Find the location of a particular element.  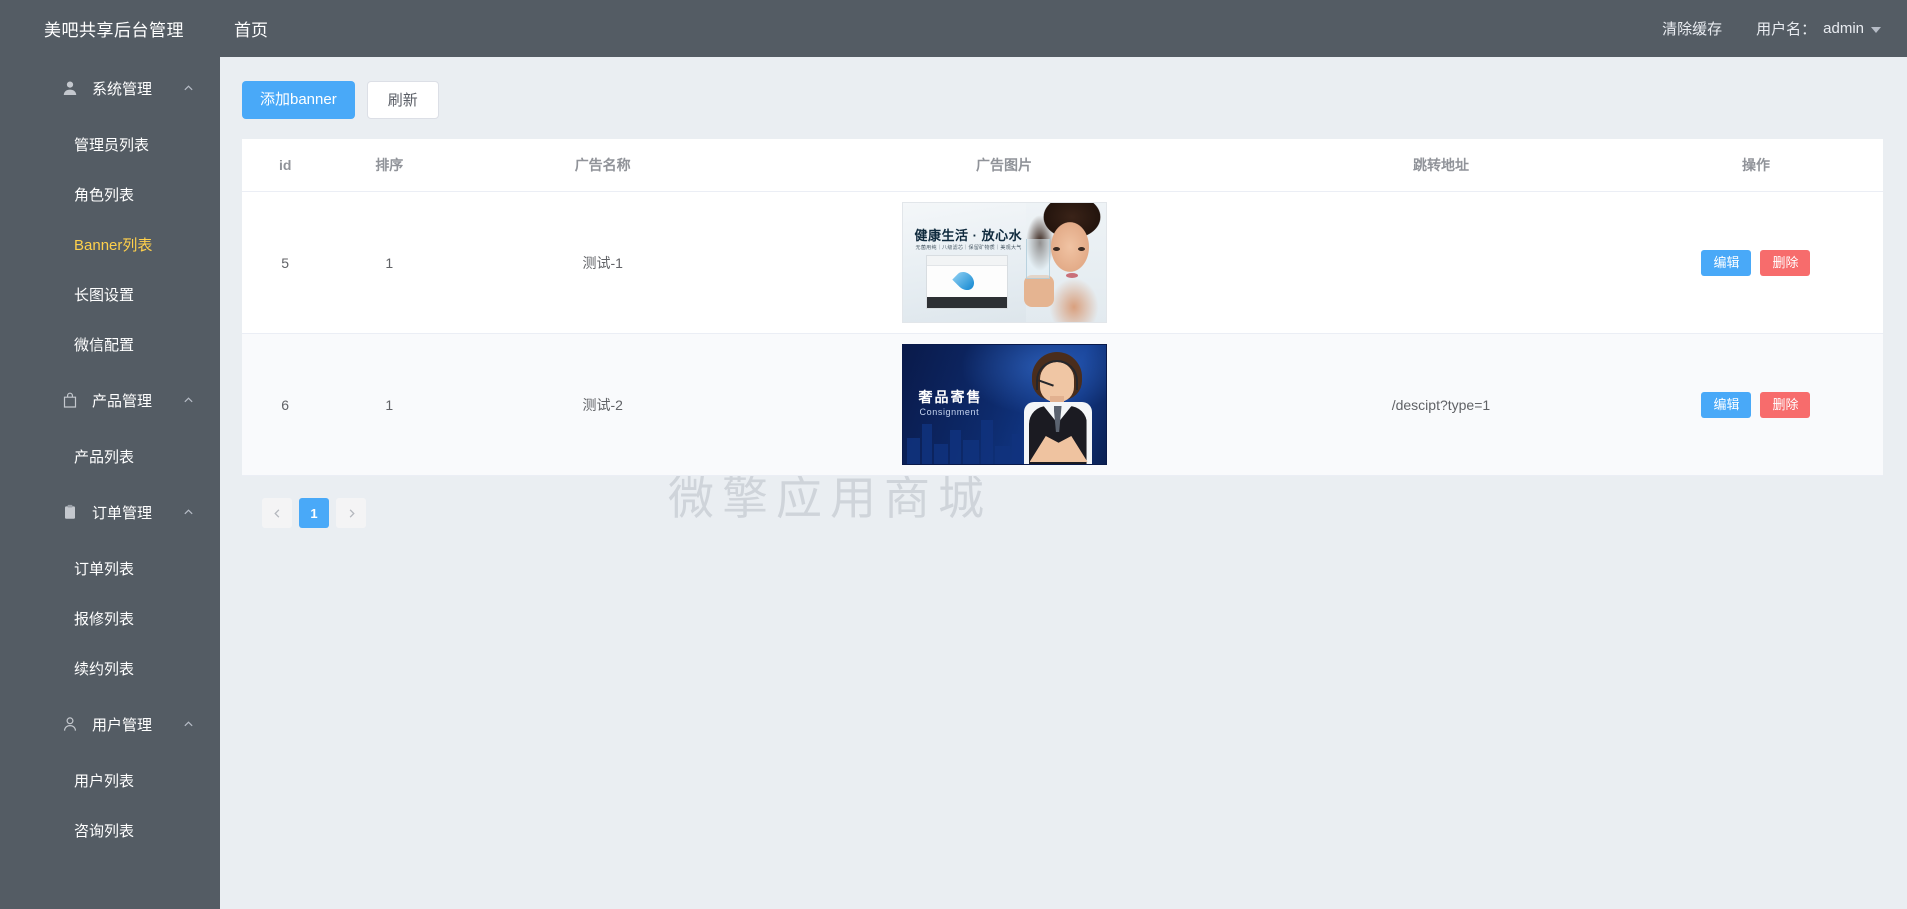

header-right-group: 清除缓存 用户名： admin is located at coordinates (1784, 28).